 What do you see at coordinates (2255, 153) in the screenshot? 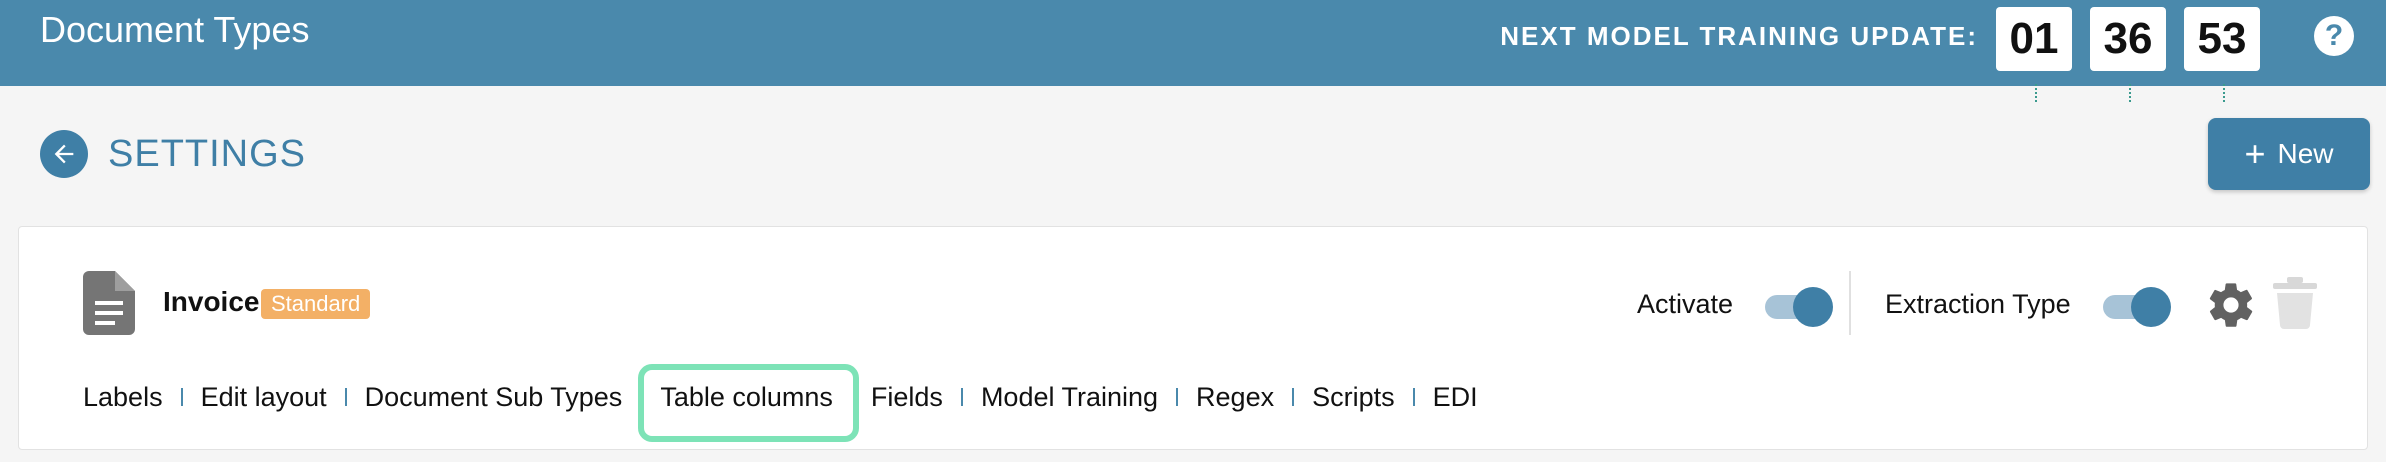
I see `plus-icon: +` at bounding box center [2255, 153].